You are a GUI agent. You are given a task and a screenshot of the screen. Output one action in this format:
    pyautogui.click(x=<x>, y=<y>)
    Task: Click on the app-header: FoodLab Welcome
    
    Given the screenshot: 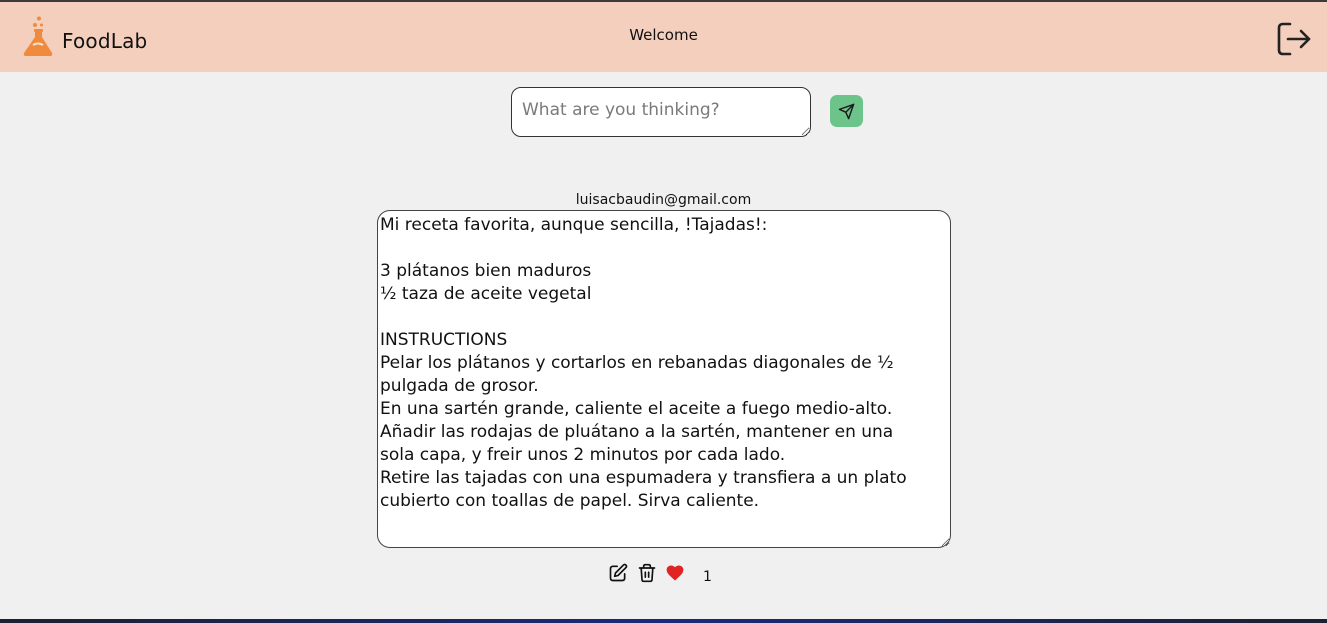 What is the action you would take?
    pyautogui.click(x=663, y=37)
    